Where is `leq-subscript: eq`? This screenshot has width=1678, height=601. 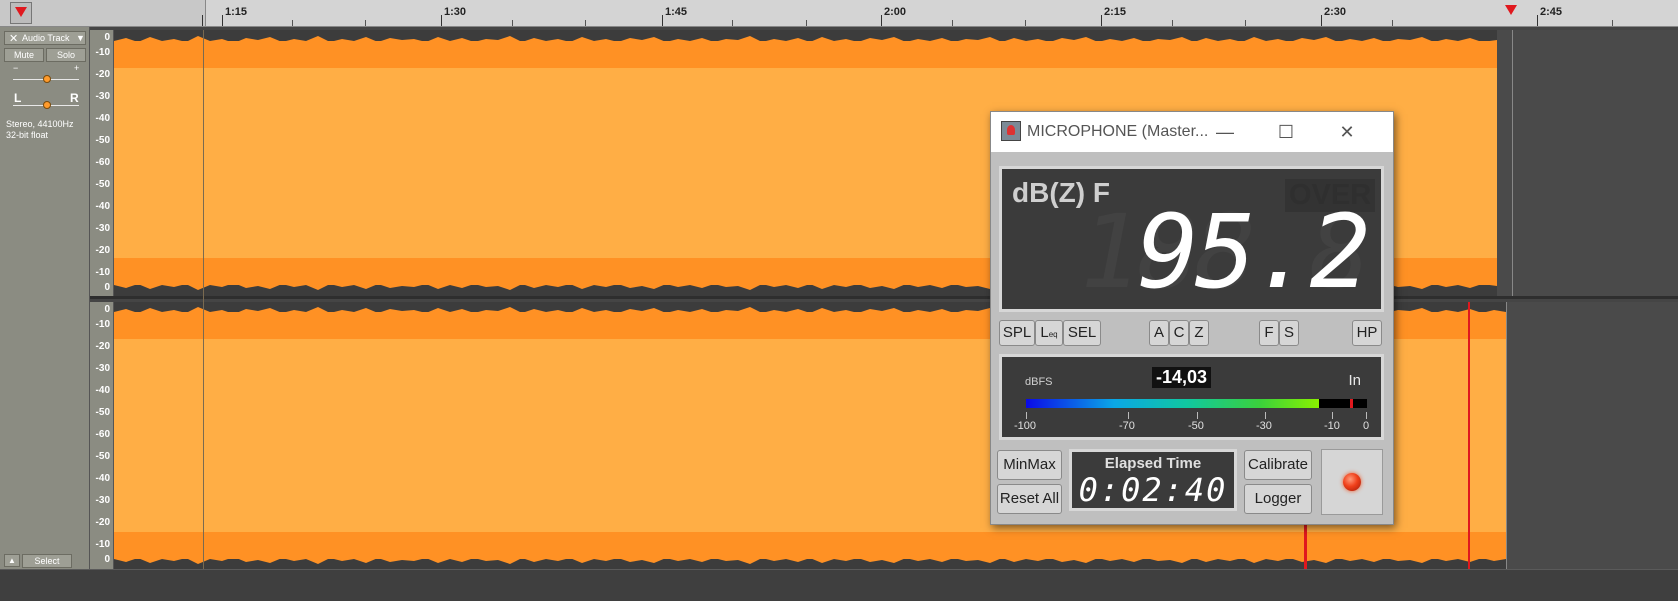
leq-subscript: eq is located at coordinates (1053, 334).